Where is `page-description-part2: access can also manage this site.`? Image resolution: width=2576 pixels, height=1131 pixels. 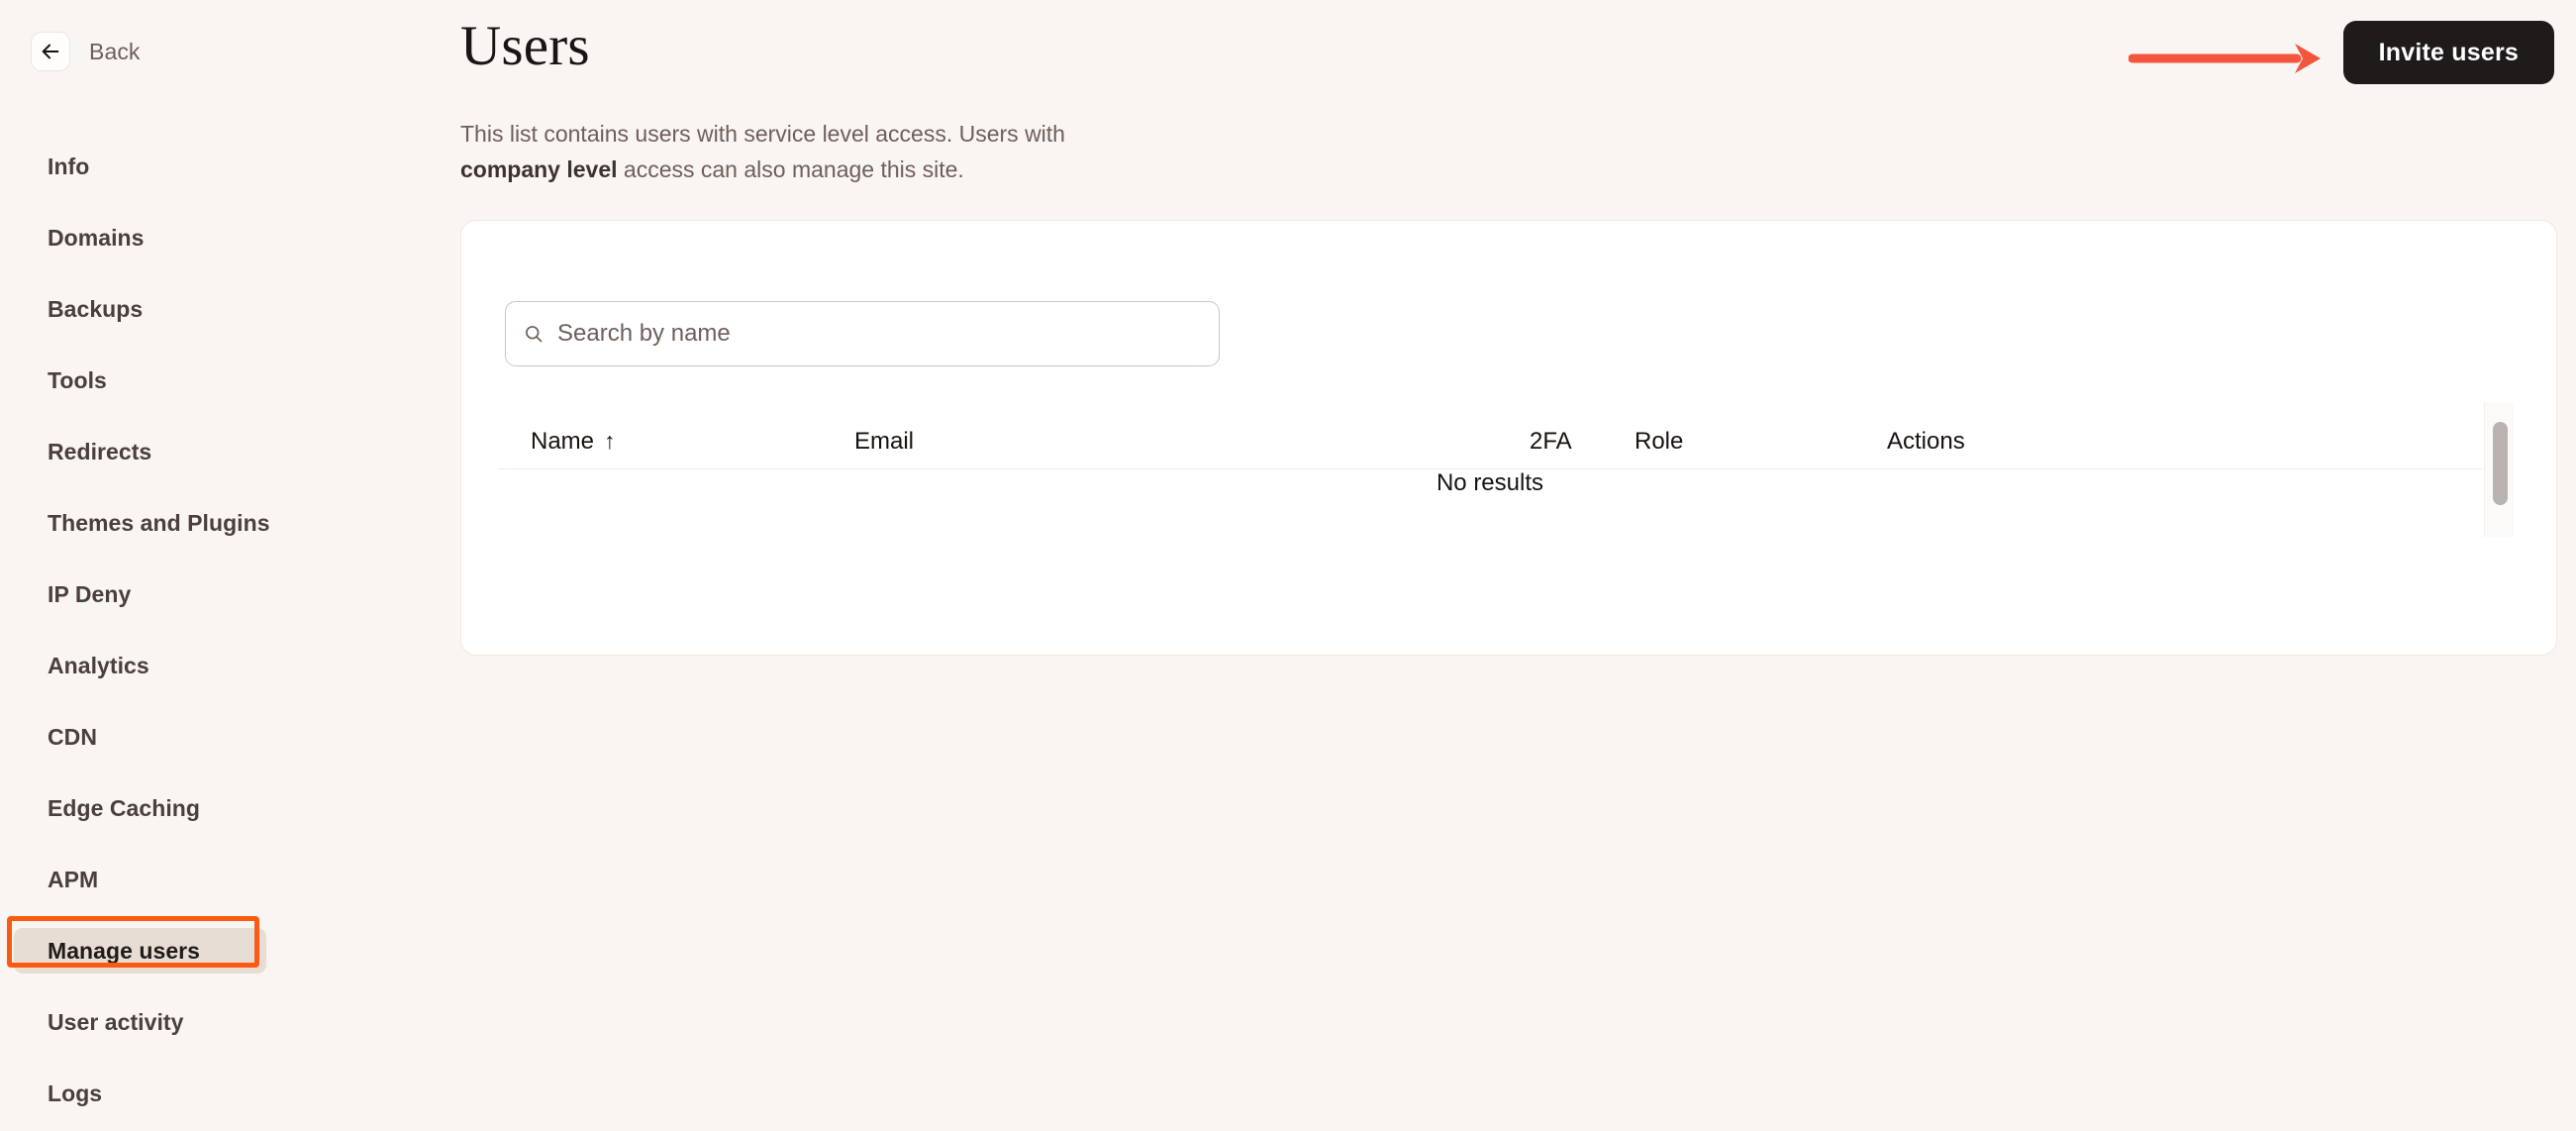
page-description-part2: access can also manage this site. is located at coordinates (791, 169).